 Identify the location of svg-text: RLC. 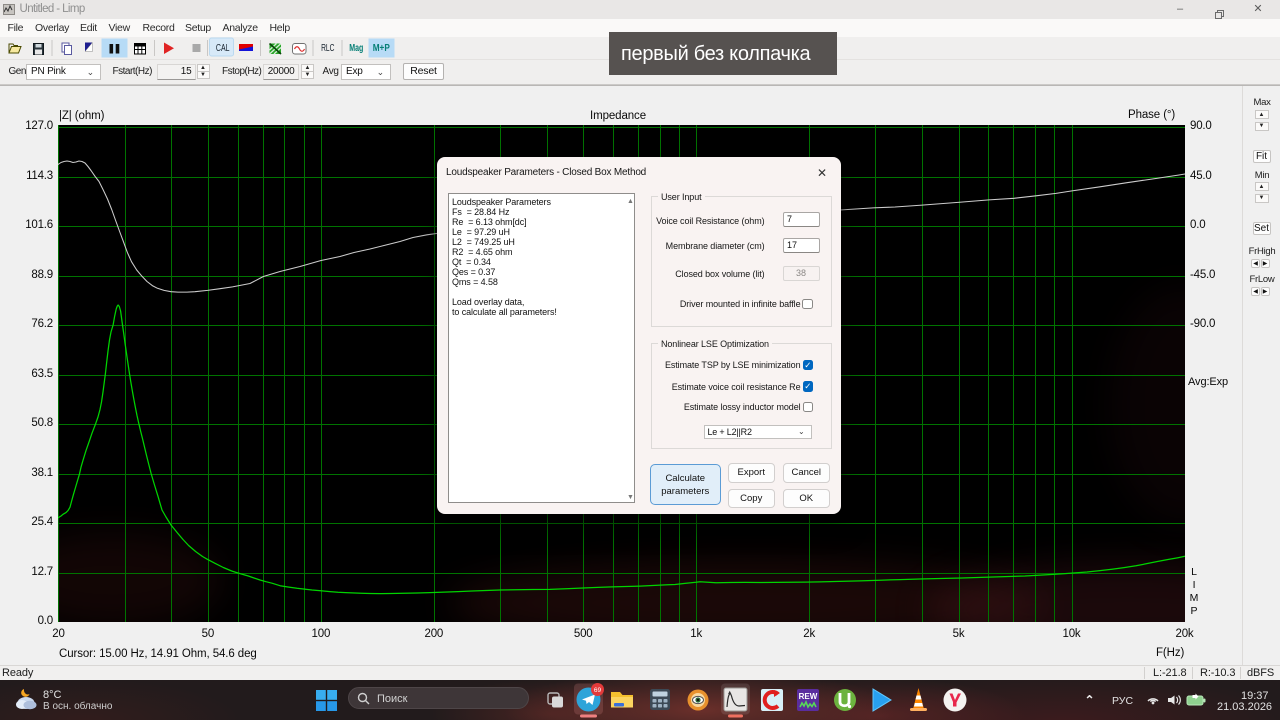
(328, 48).